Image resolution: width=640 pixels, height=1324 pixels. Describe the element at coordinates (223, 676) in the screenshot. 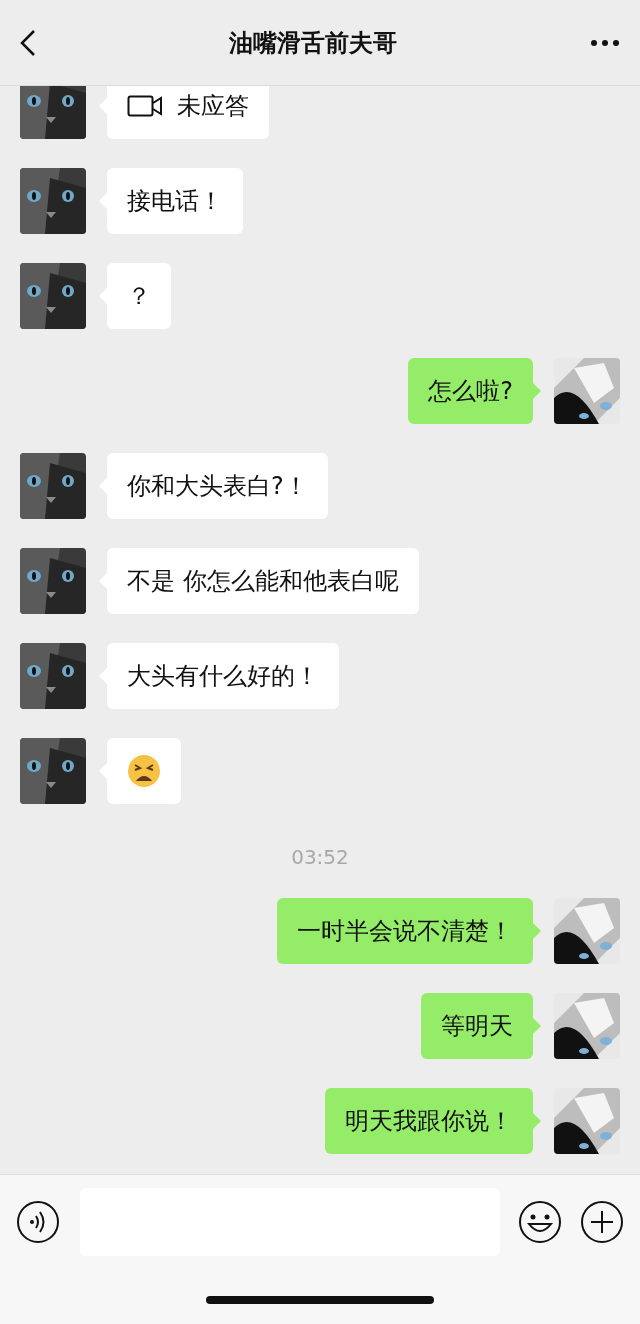

I see `message-text: 大头有什么好的！` at that location.